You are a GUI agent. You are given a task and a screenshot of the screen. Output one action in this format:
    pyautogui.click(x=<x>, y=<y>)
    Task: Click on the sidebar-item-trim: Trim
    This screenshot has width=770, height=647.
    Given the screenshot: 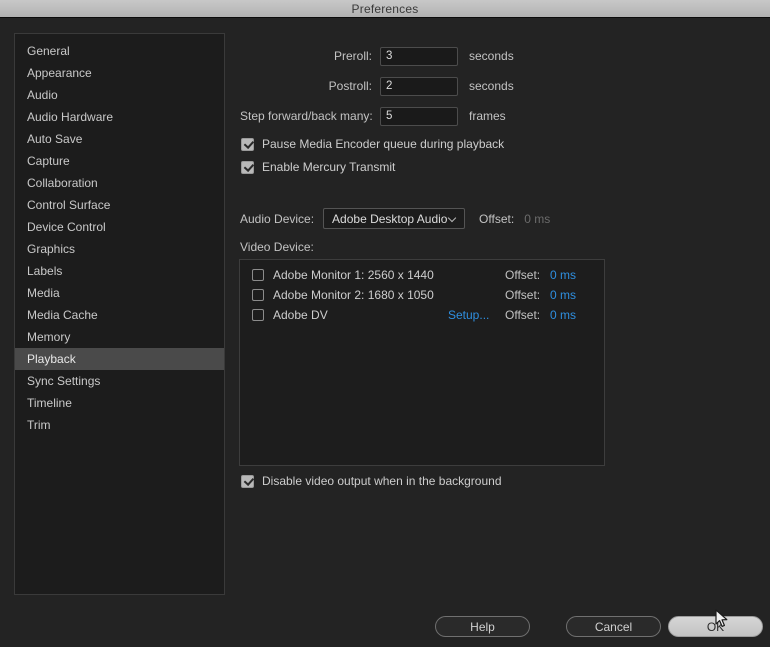 What is the action you would take?
    pyautogui.click(x=119, y=425)
    